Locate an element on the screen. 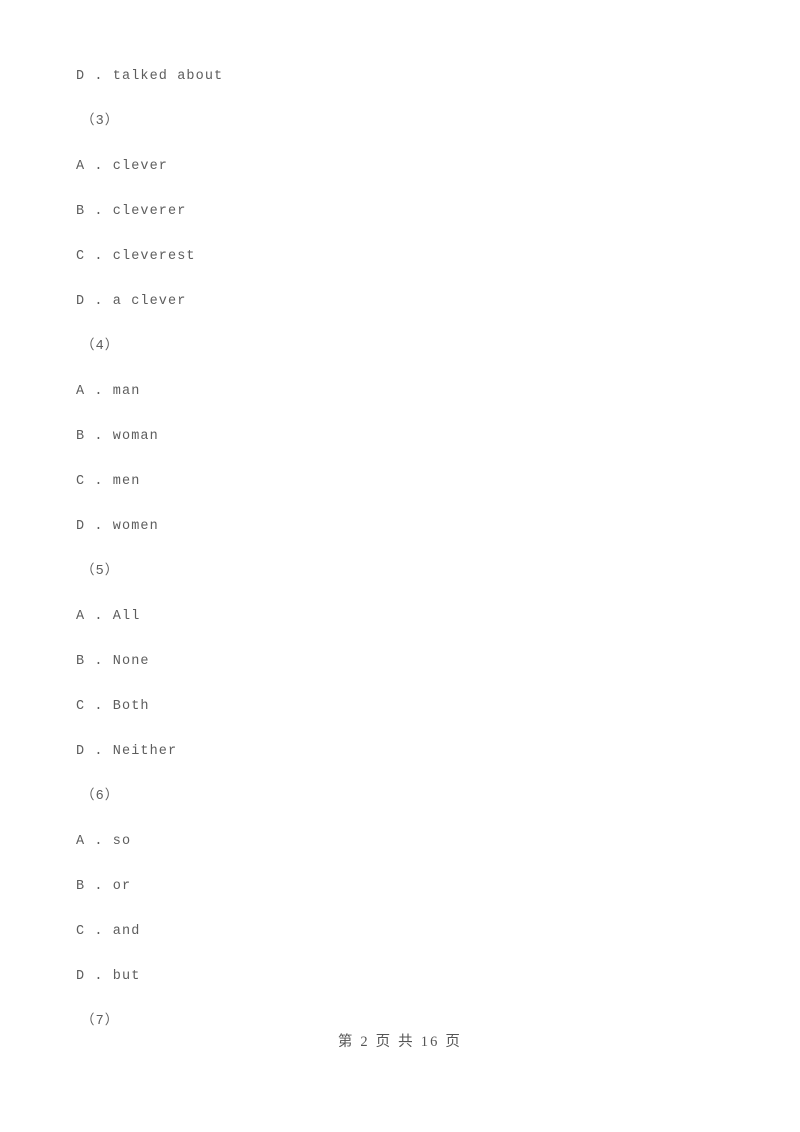  question-number: （6） is located at coordinates (100, 796).